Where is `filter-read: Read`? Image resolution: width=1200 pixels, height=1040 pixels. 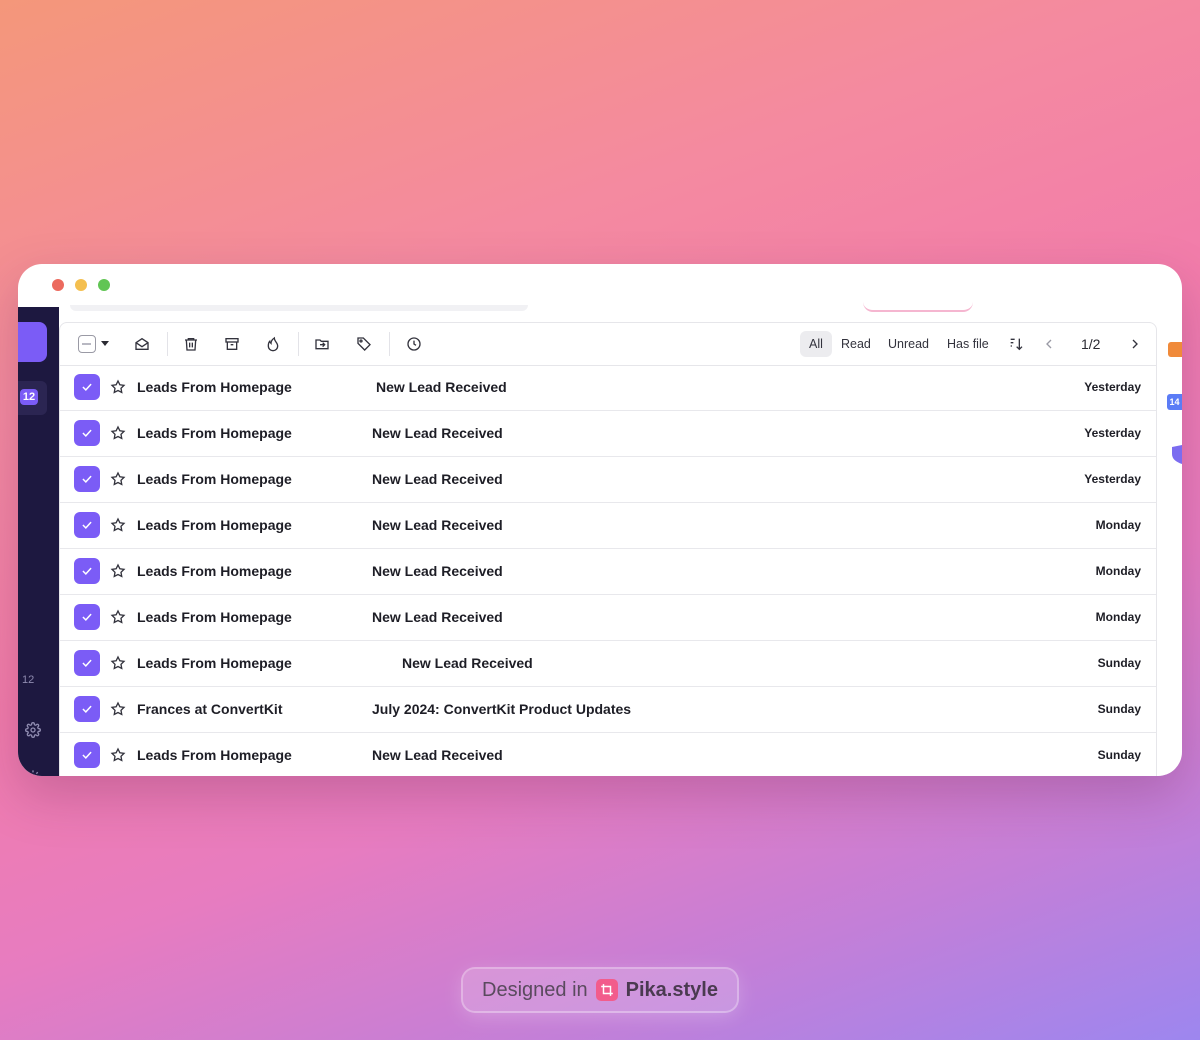
filter-read: Read is located at coordinates (856, 344).